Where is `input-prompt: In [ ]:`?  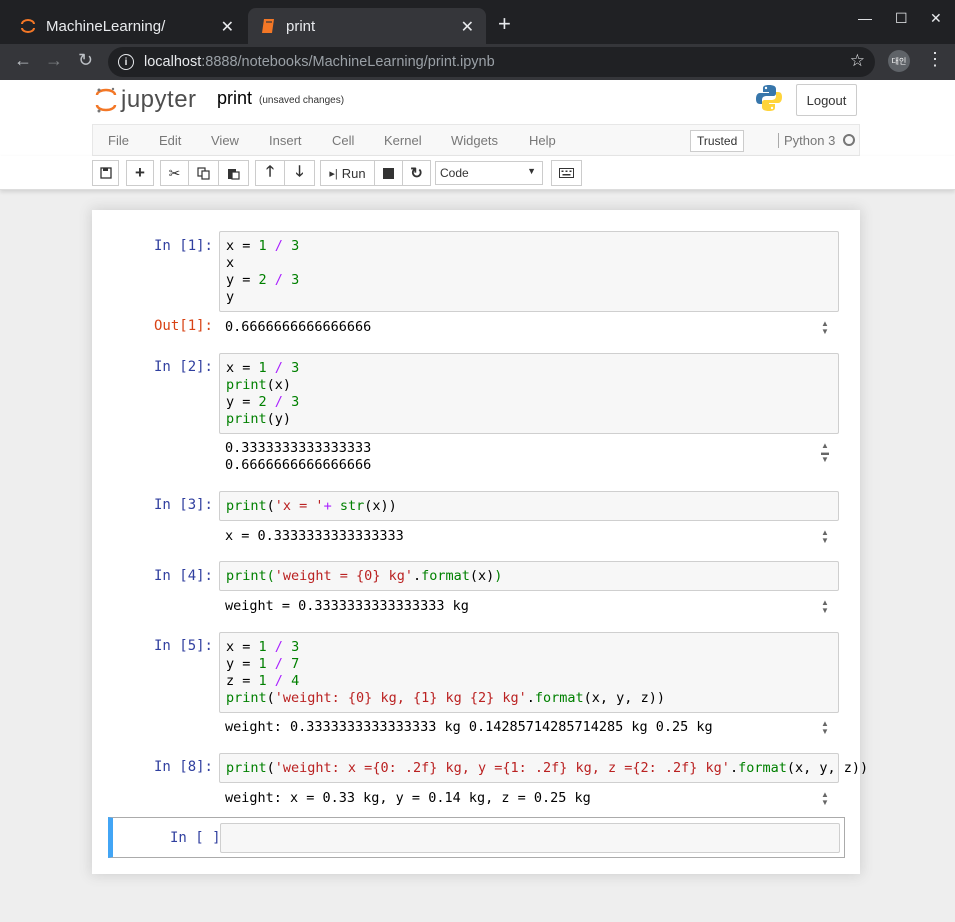
input-prompt: In [ ]: is located at coordinates (199, 838).